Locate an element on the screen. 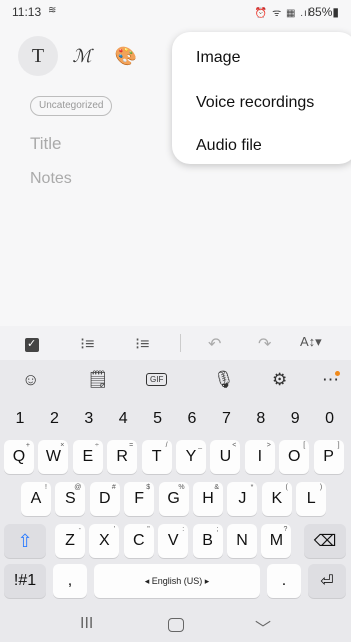 This screenshot has width=351, height=642. key-r: R = is located at coordinates (122, 457).